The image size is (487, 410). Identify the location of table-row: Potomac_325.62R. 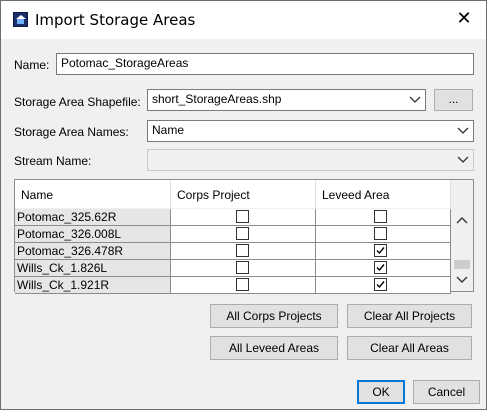
(233, 217).